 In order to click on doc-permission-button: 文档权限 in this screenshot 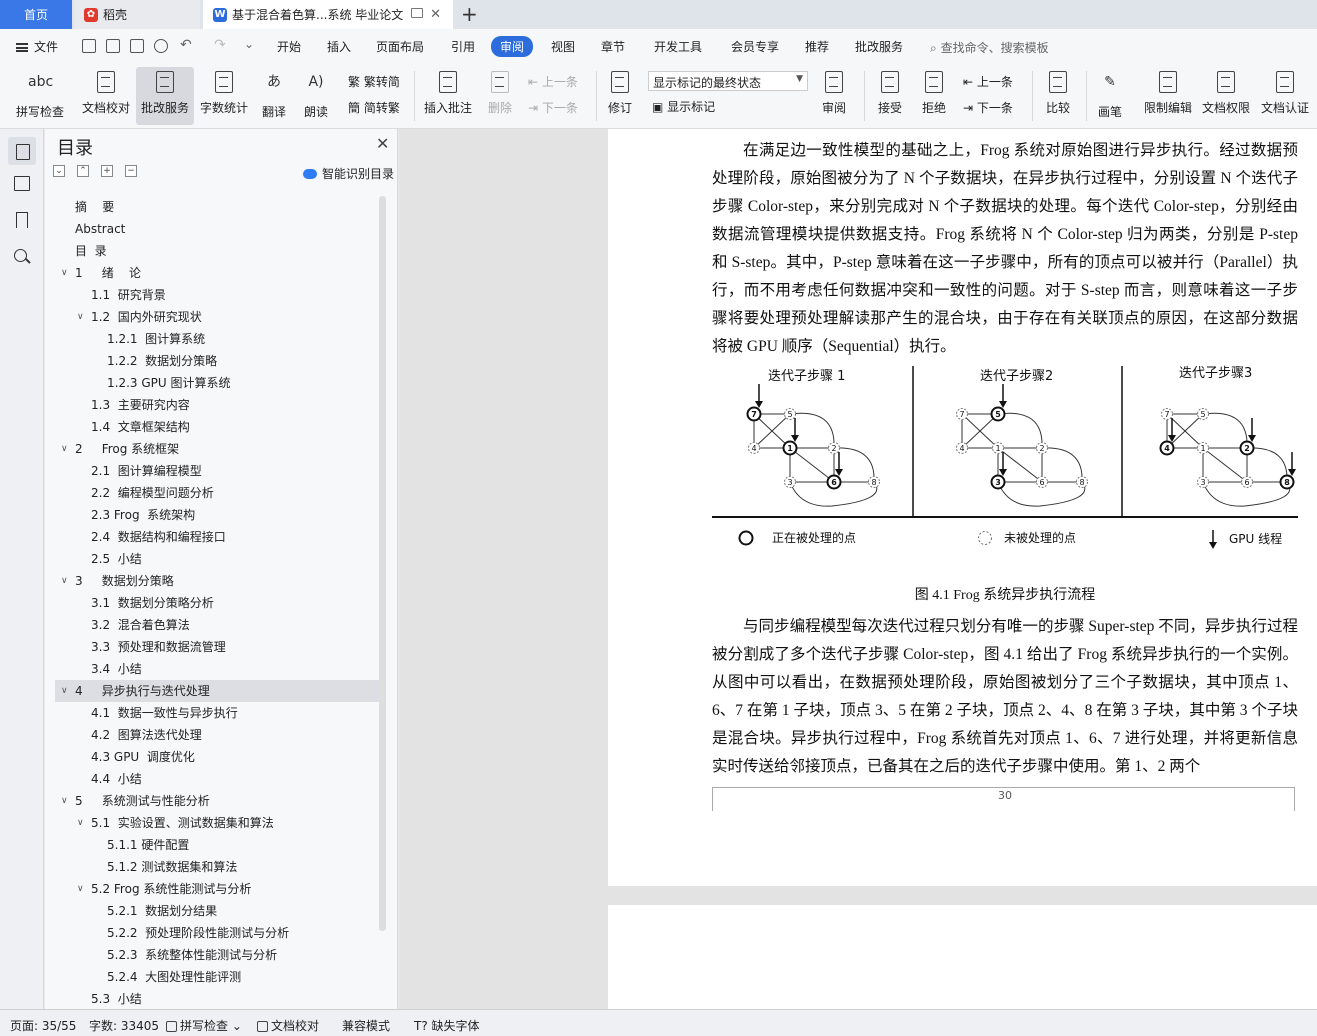, I will do `click(1226, 96)`.